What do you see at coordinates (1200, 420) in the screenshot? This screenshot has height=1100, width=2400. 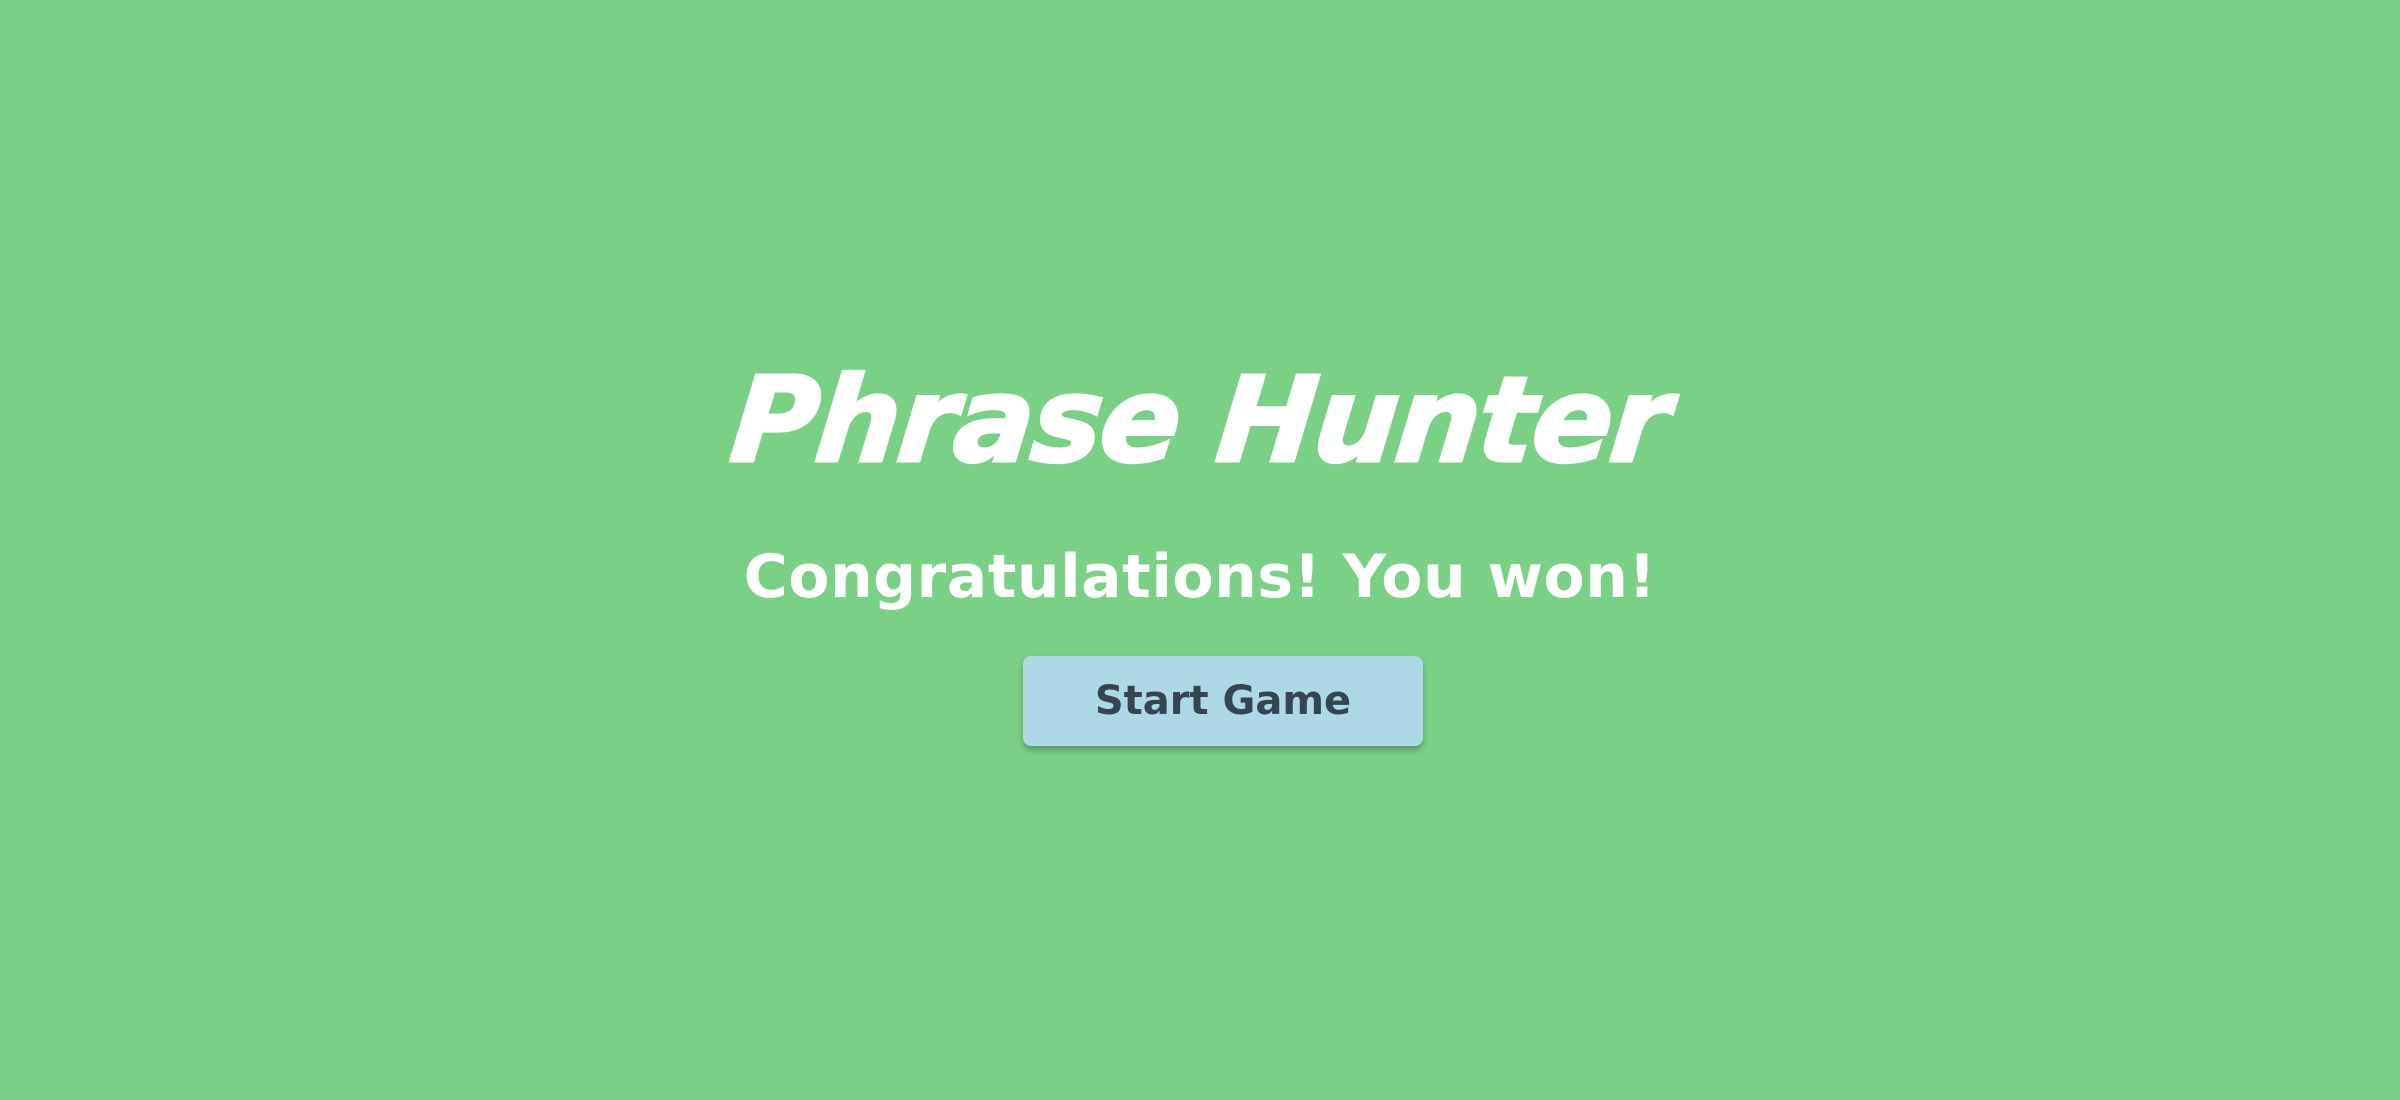 I see `game-title: Phrase Hunter` at bounding box center [1200, 420].